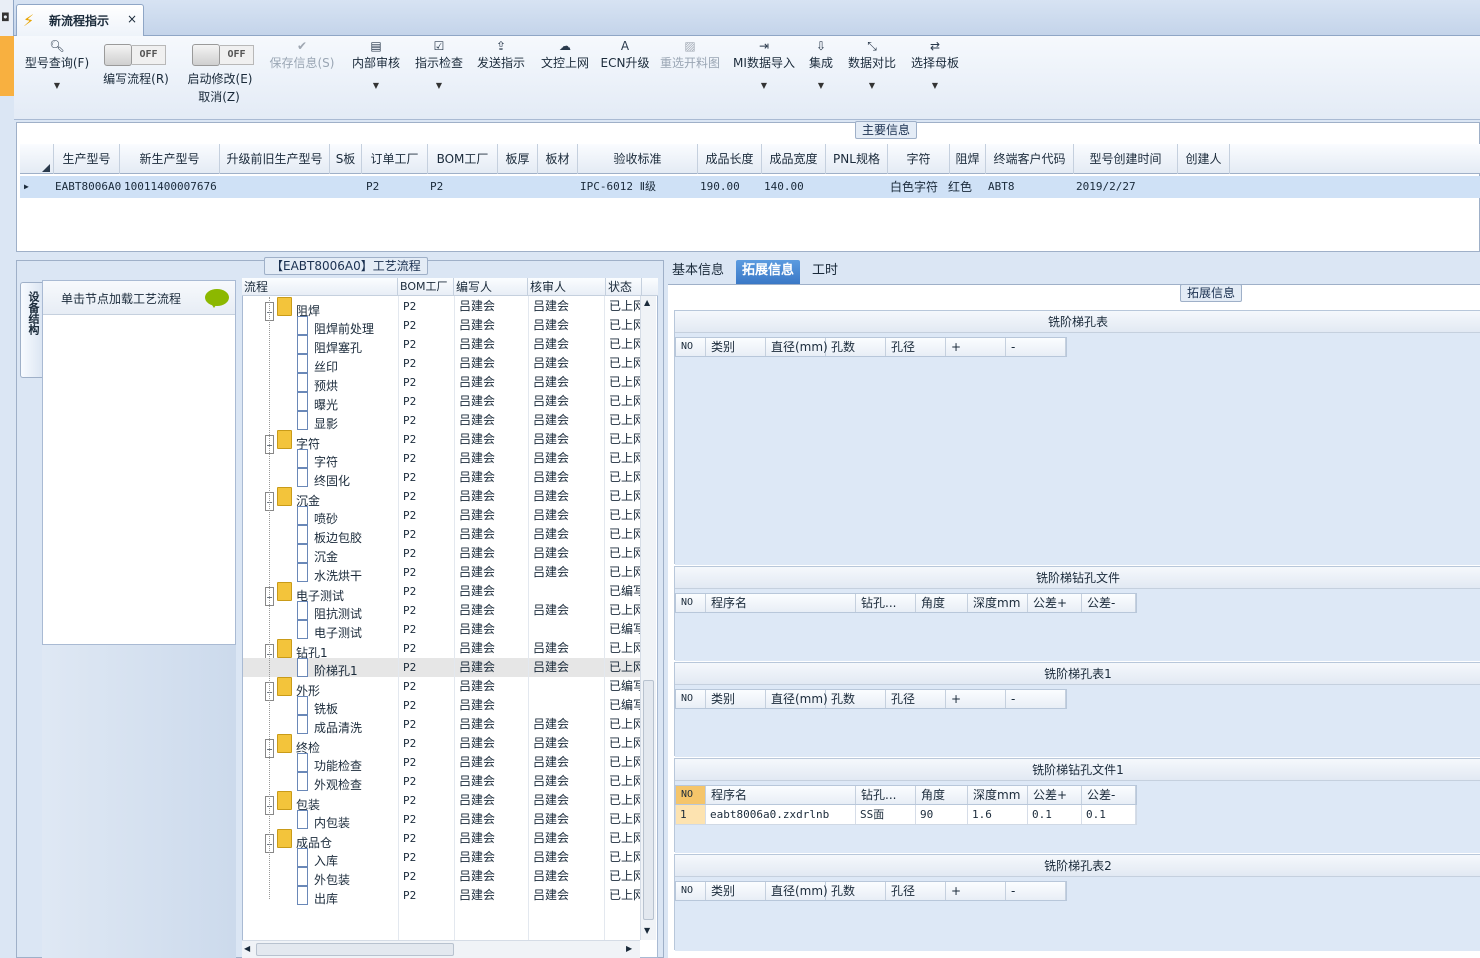 The image size is (1480, 958). Describe the element at coordinates (444, 689) in the screenshot. I see `tree-row: − 外形 P2 吕建会 已编写` at that location.